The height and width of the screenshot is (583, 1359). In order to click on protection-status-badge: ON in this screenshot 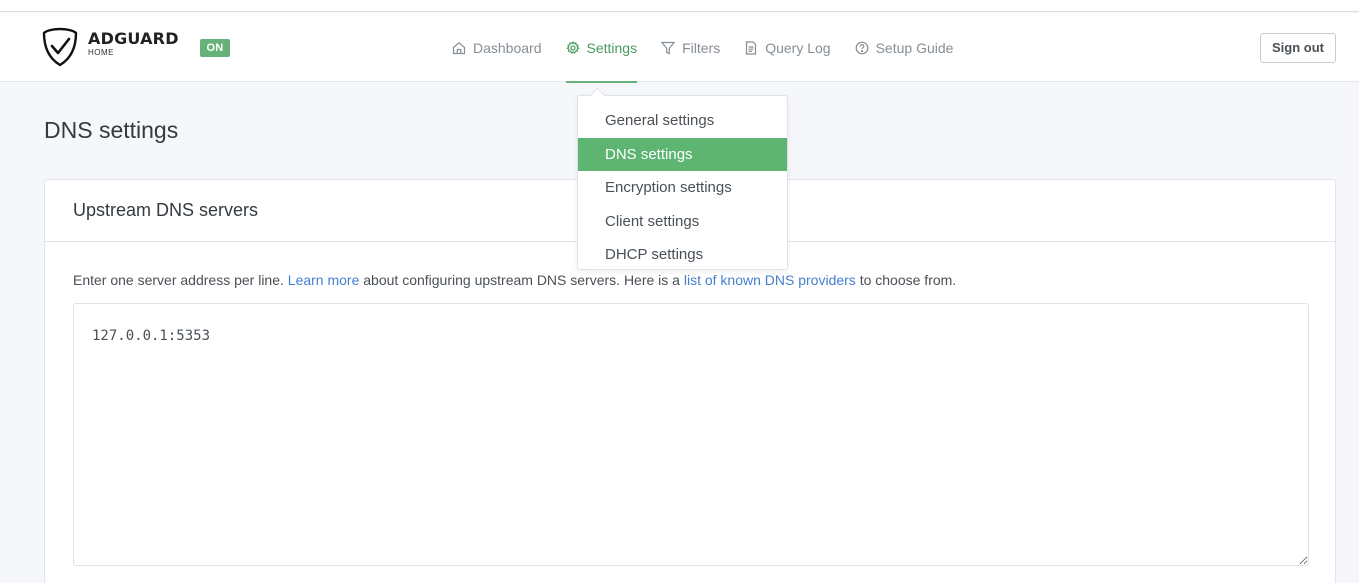, I will do `click(215, 48)`.